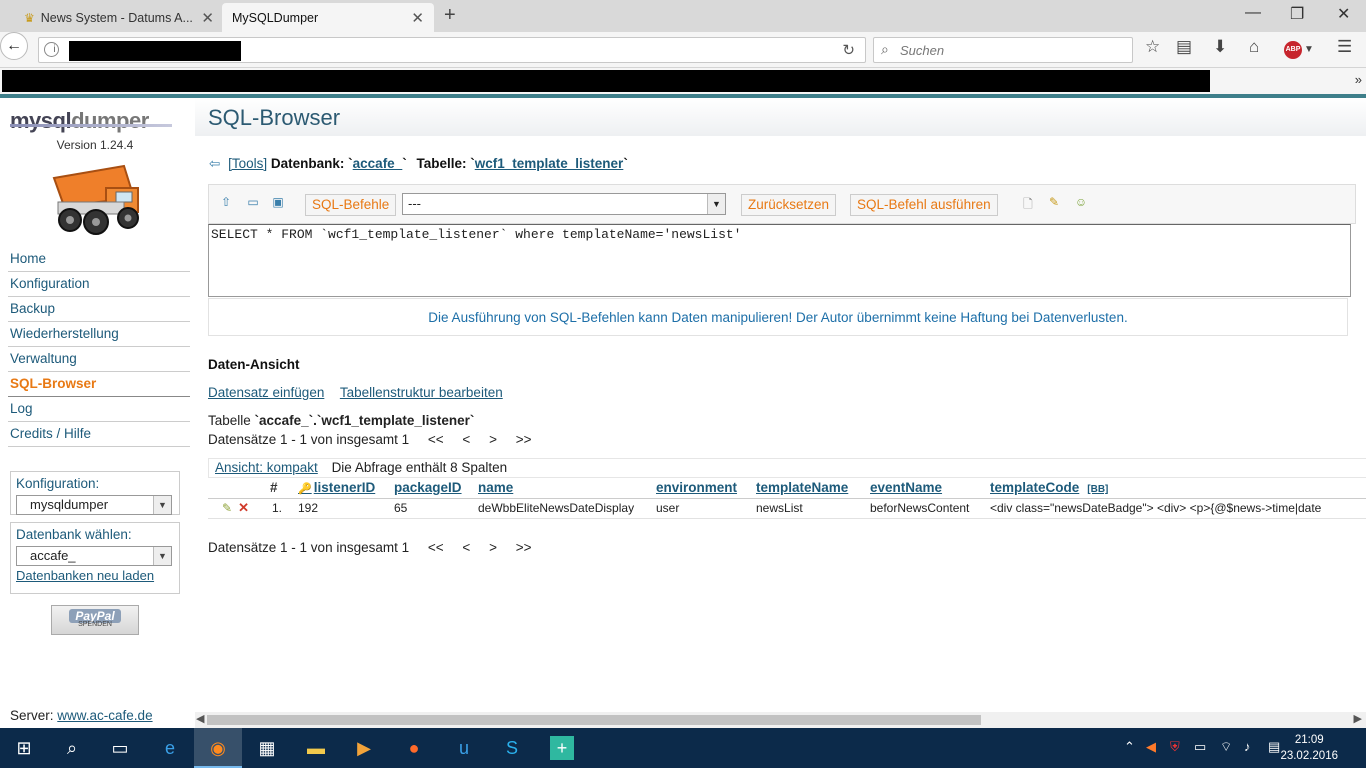  What do you see at coordinates (421, 392) in the screenshot?
I see `edit-structure-link: Tabellenstruktur bearbeiten` at bounding box center [421, 392].